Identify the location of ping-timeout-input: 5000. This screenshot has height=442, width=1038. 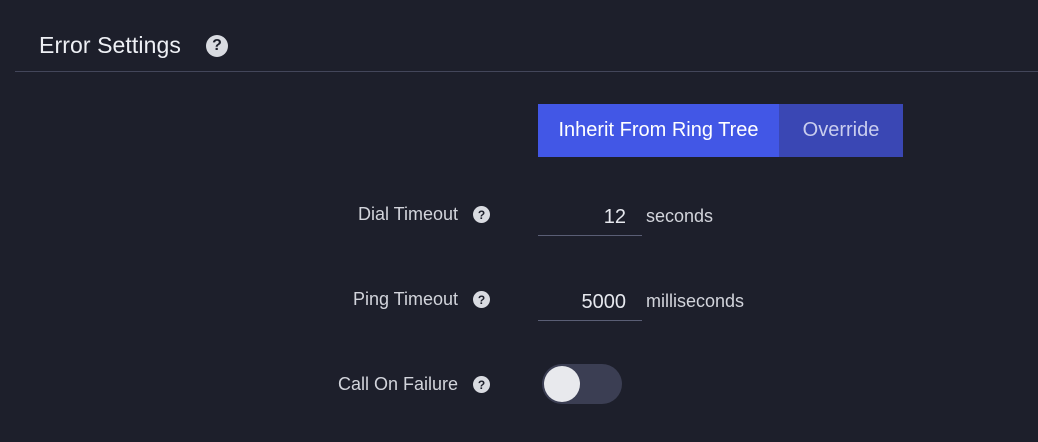
(590, 302).